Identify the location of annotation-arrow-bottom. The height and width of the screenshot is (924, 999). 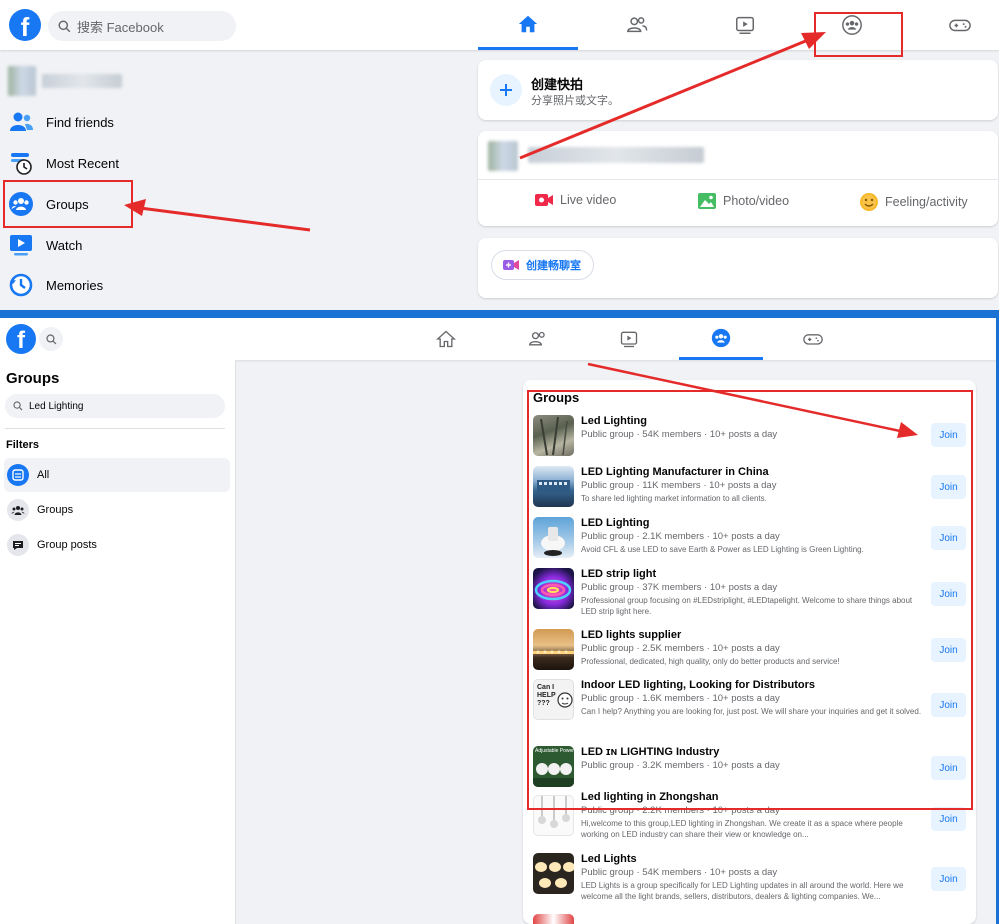
(752, 400).